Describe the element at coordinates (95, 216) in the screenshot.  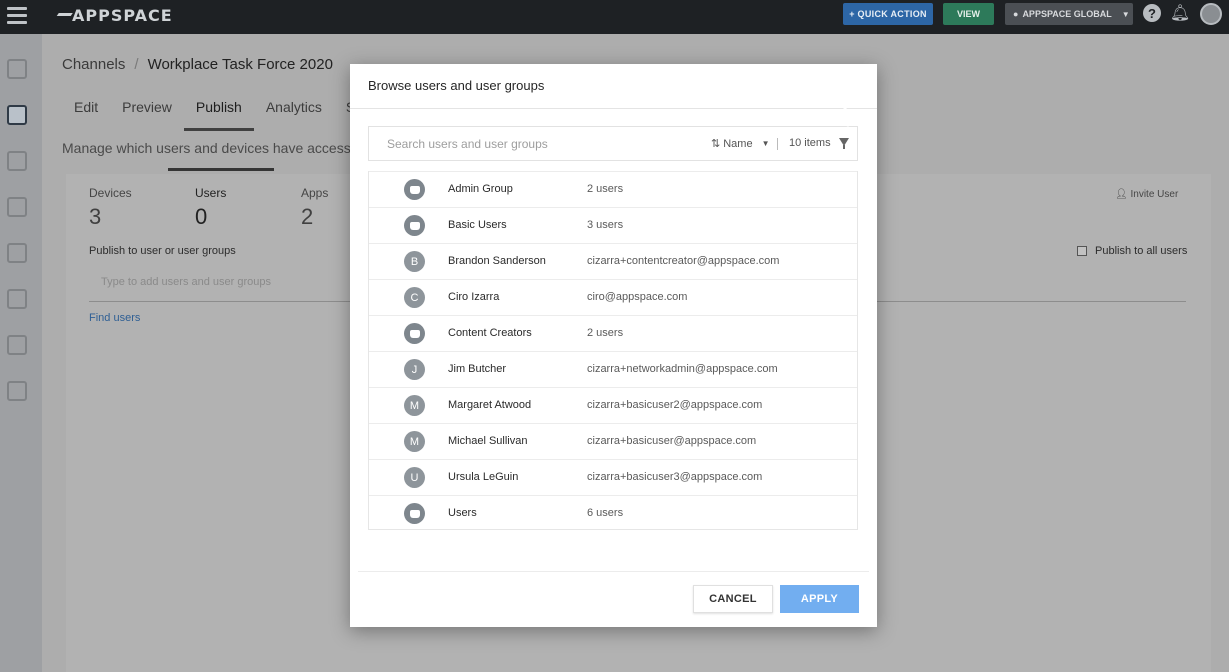
I see `stat-value: 3` at that location.